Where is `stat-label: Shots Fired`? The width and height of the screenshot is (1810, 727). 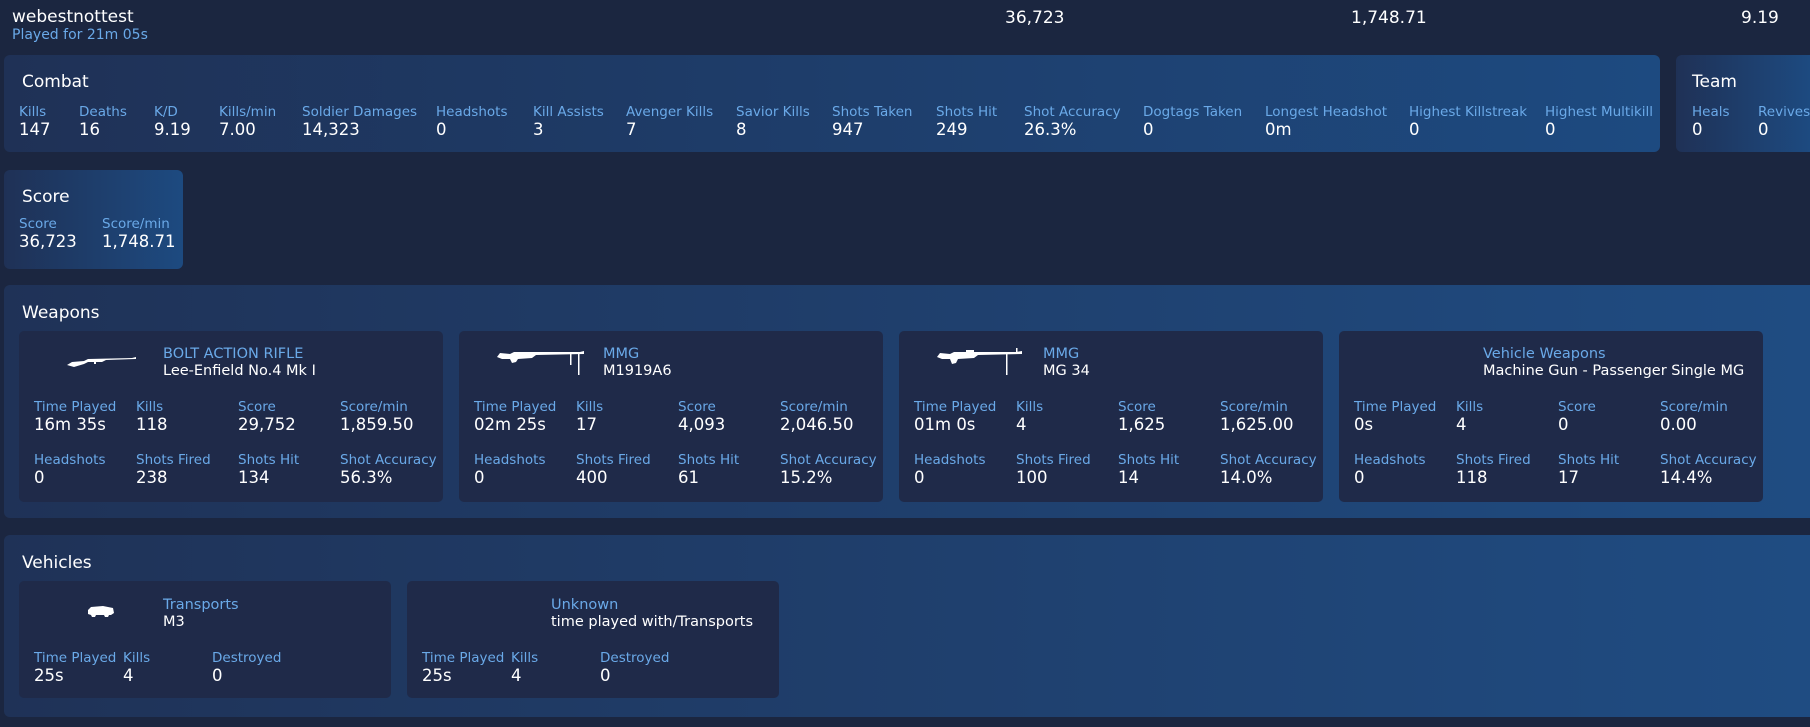
stat-label: Shots Fired is located at coordinates (1053, 460).